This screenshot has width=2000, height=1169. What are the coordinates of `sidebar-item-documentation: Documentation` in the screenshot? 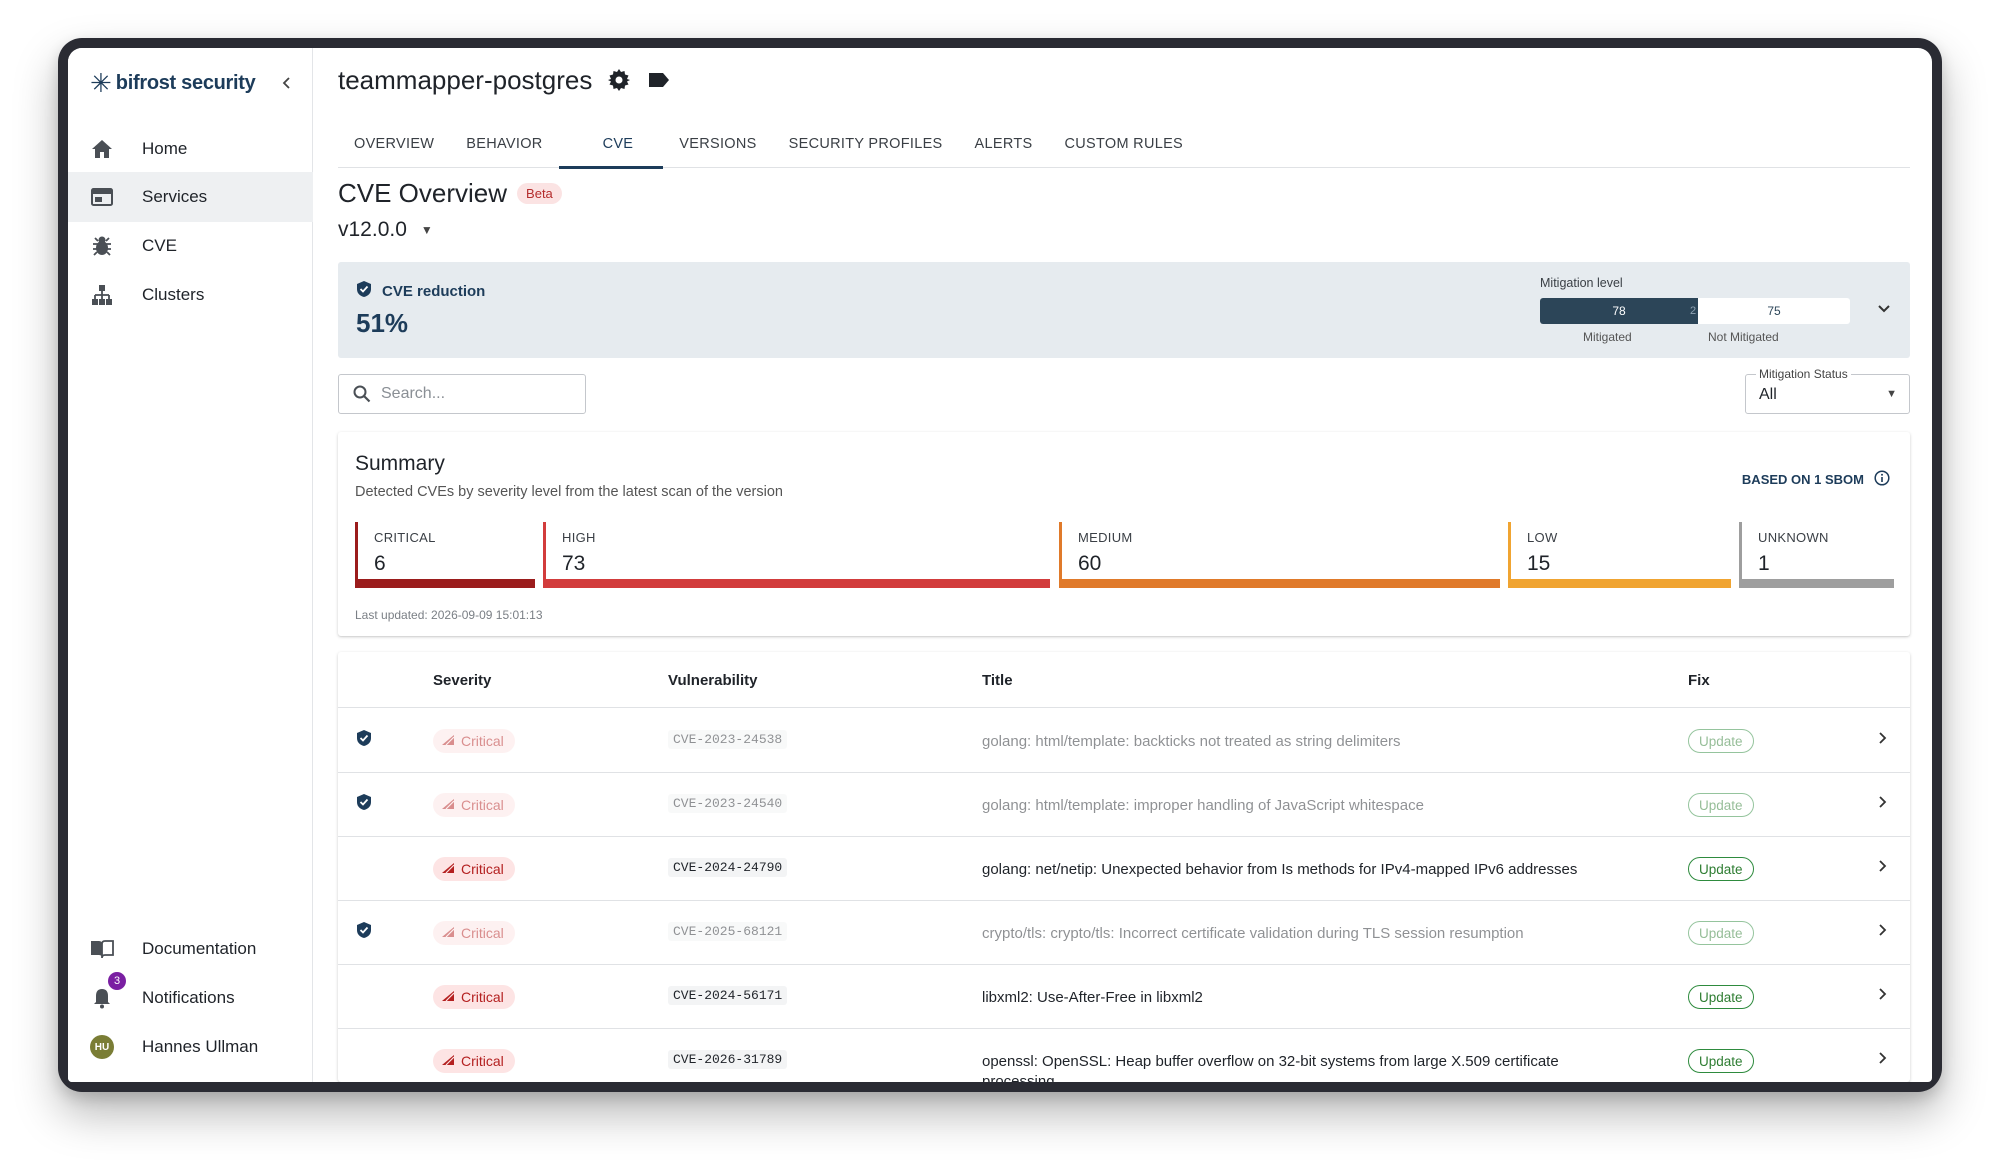 It's located at (190, 949).